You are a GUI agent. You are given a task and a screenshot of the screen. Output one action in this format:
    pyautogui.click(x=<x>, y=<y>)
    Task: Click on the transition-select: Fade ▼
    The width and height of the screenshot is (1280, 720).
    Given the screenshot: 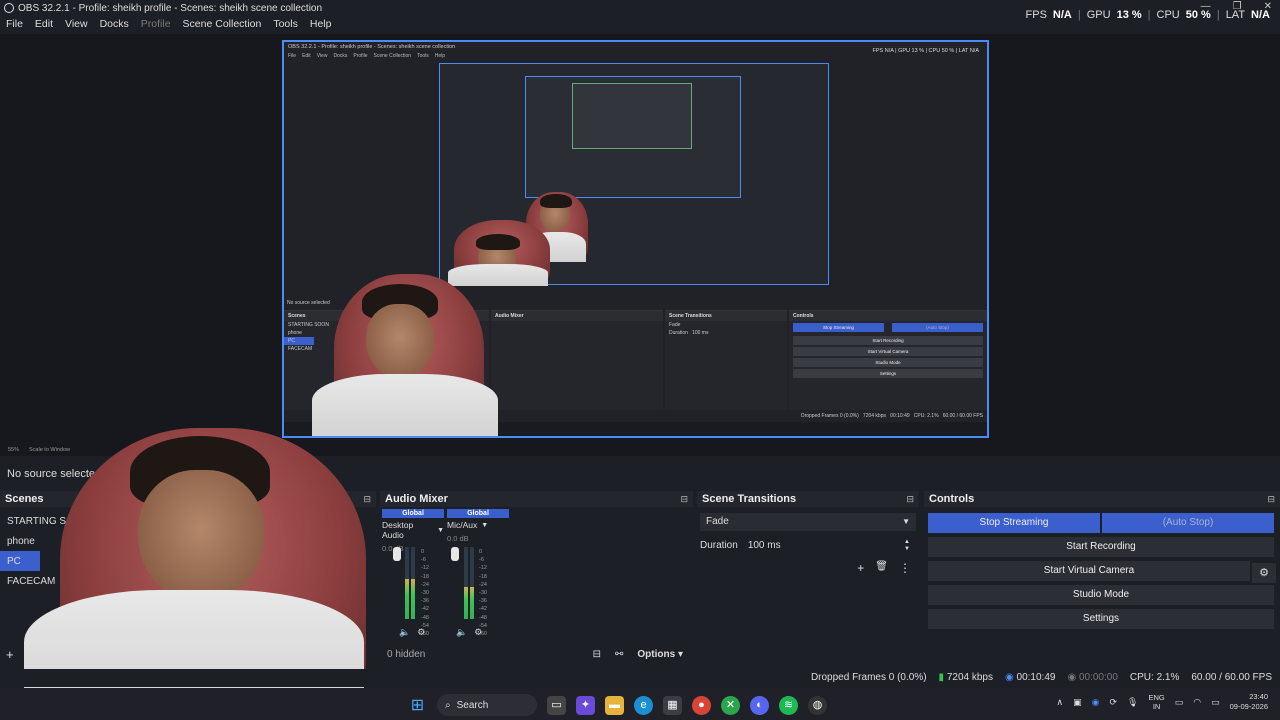 What is the action you would take?
    pyautogui.click(x=808, y=522)
    